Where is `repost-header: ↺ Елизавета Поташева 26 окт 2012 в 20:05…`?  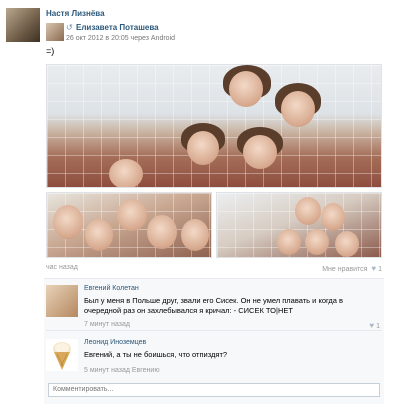
repost-header: ↺ Елизавета Поташева 26 окт 2012 в 20:05… is located at coordinates (146, 34).